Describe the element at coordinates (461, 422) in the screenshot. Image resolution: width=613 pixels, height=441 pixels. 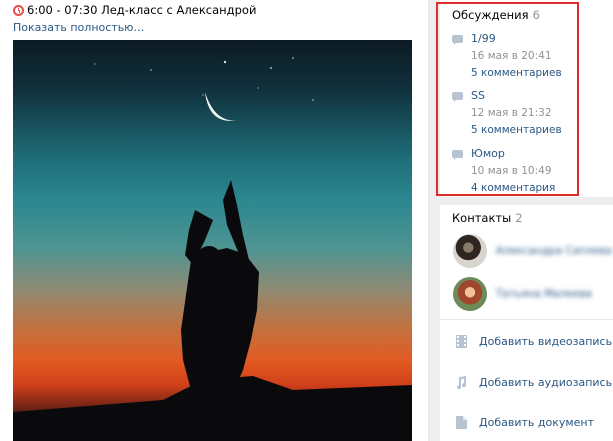
I see `document-icon` at that location.